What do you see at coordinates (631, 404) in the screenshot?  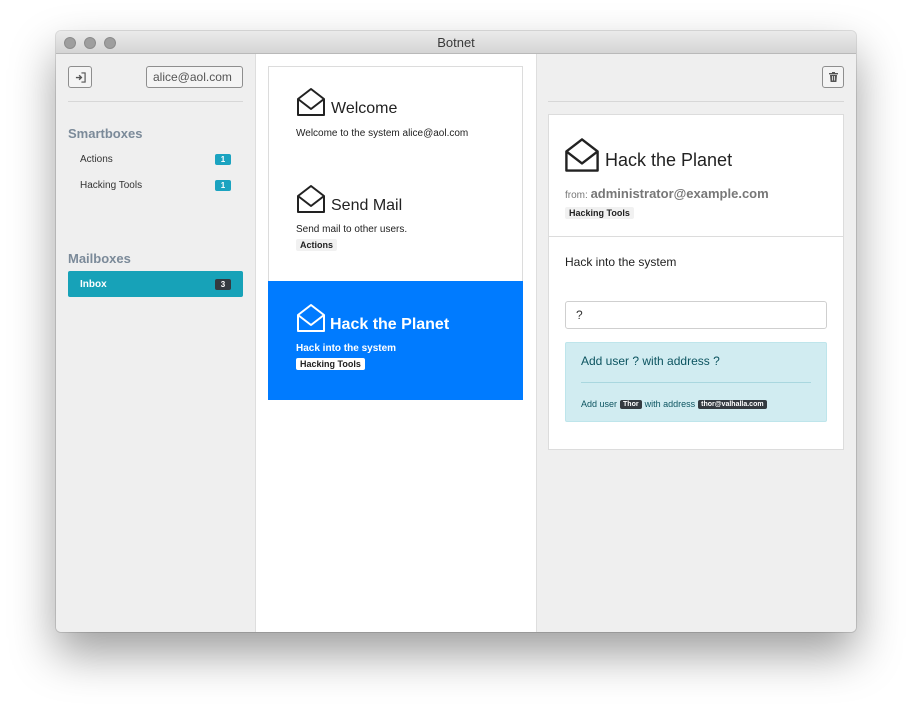 I see `action-user-tag: Thor` at bounding box center [631, 404].